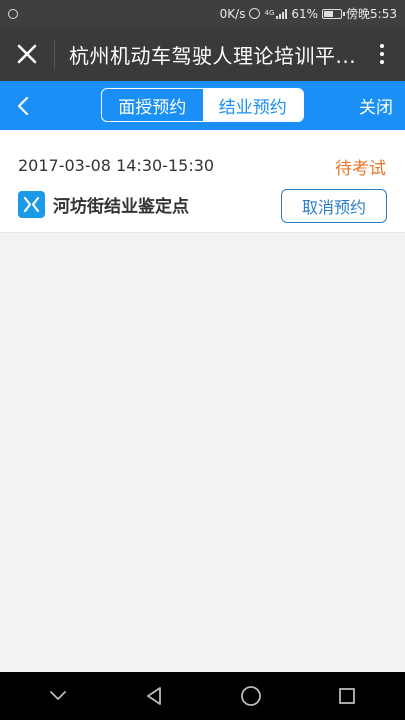  I want to click on chevron-left-icon, so click(23, 105).